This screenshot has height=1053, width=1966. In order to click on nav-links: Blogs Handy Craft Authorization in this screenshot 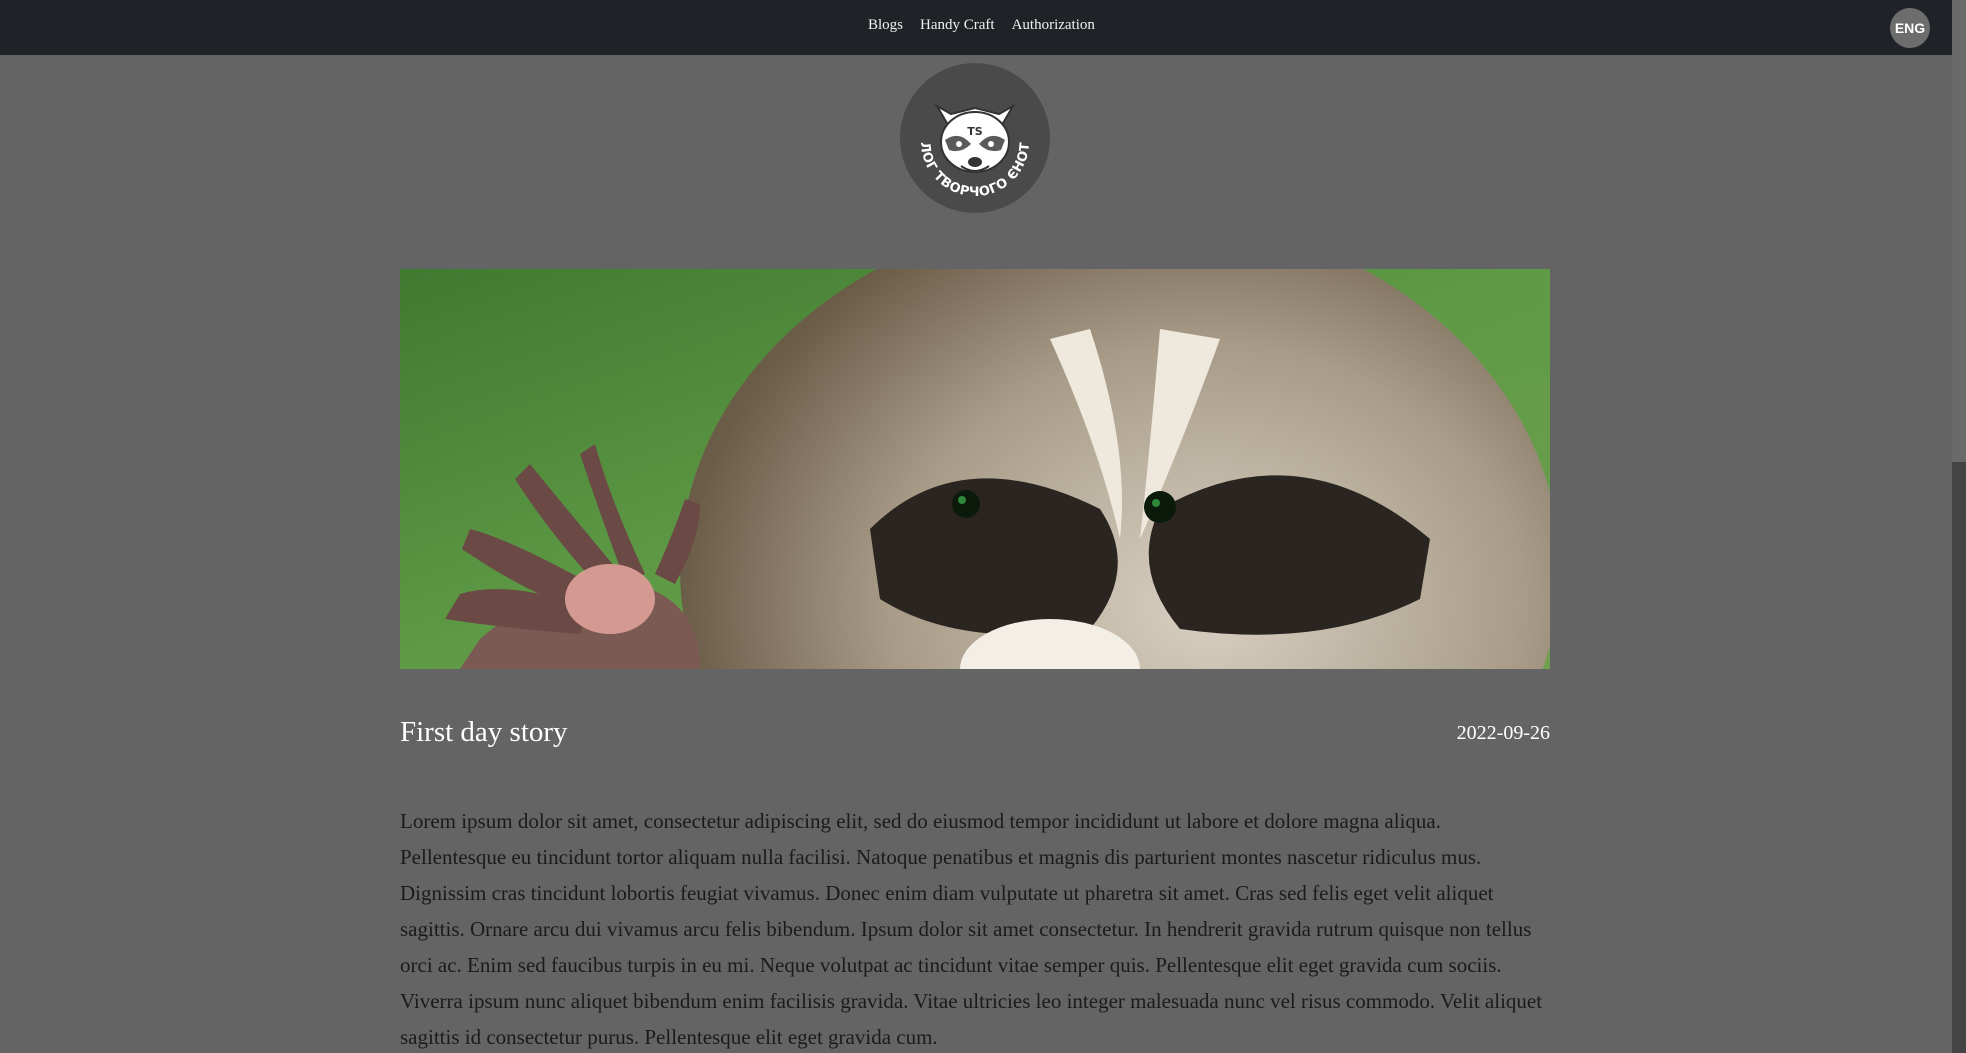, I will do `click(981, 25)`.